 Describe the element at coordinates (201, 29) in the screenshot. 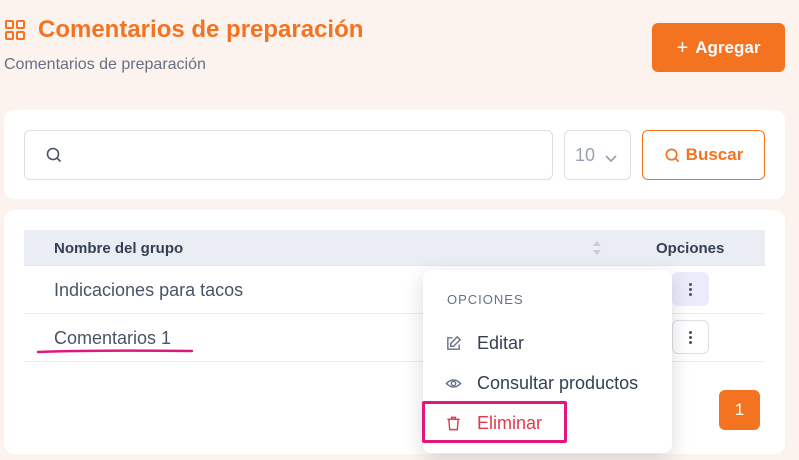

I see `page-title: Comentarios de preparación` at that location.